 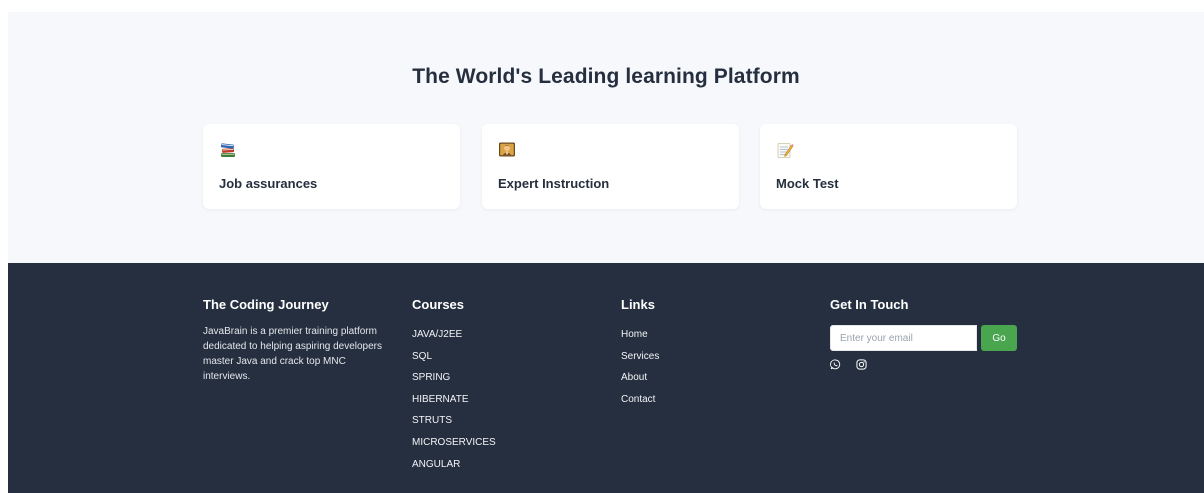 What do you see at coordinates (454, 335) in the screenshot?
I see `footer-course-link: JAVA/J2EE` at bounding box center [454, 335].